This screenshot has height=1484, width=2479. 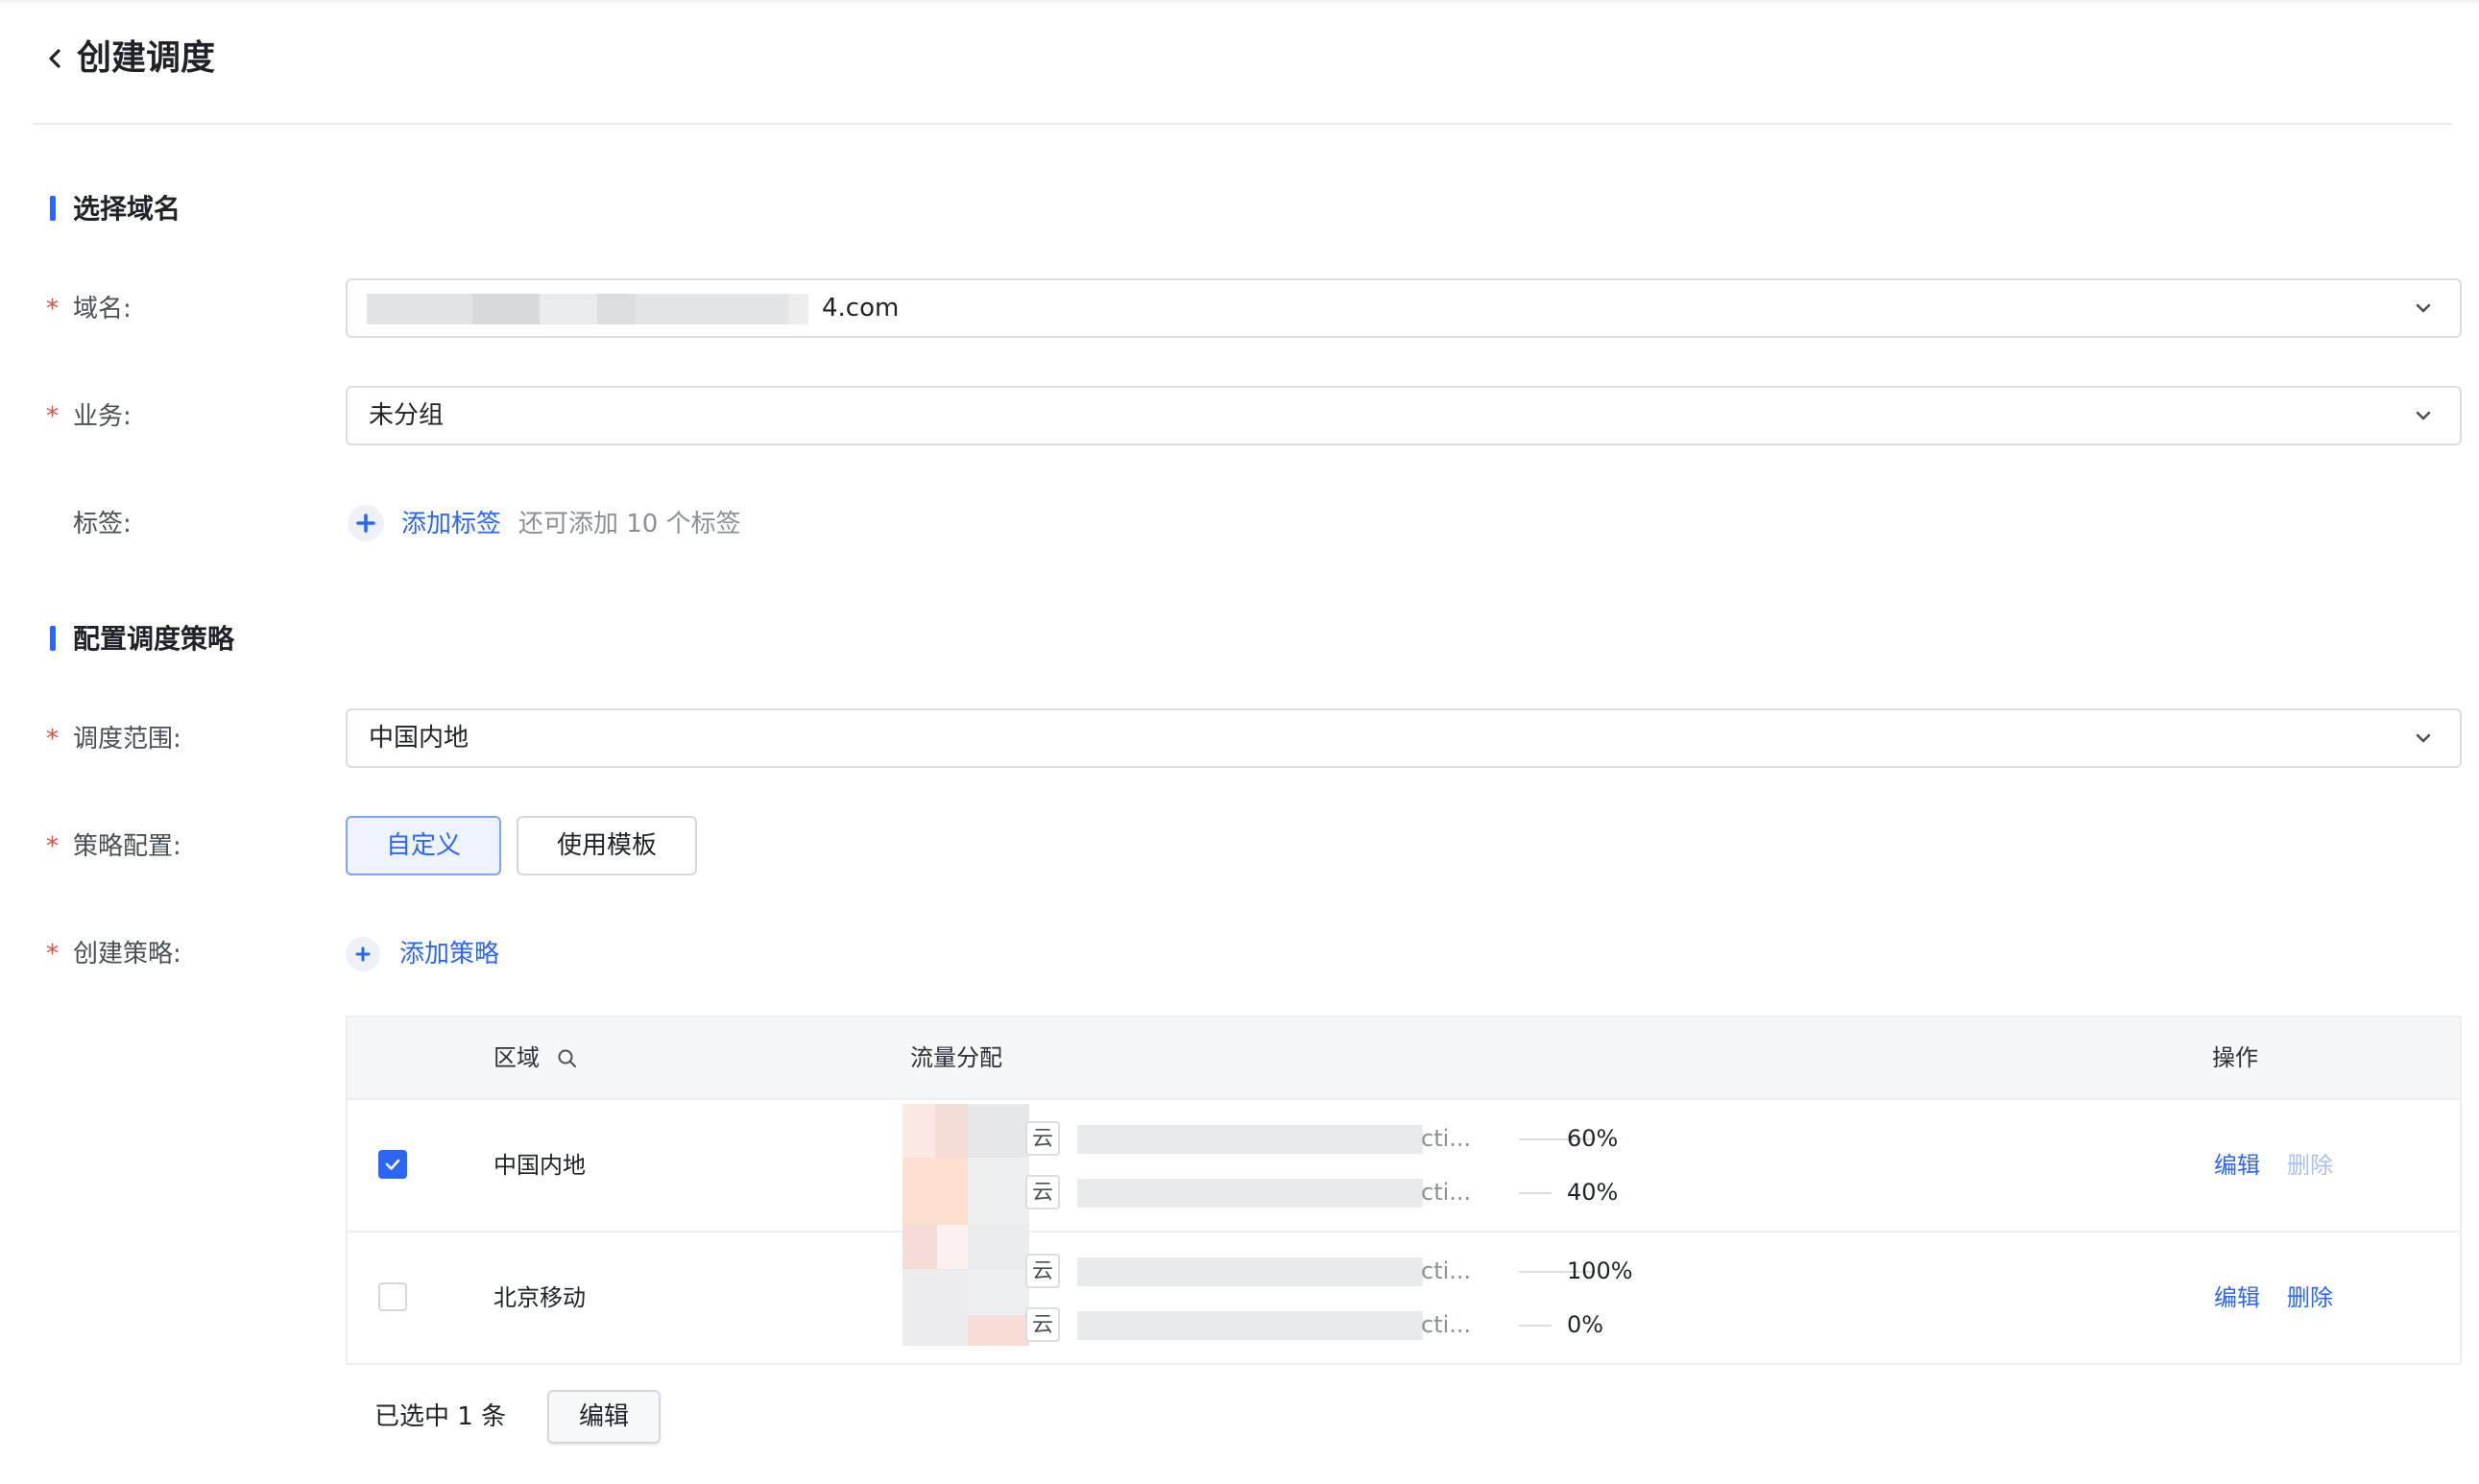 I want to click on weight-percent: 40%, so click(x=1593, y=1193).